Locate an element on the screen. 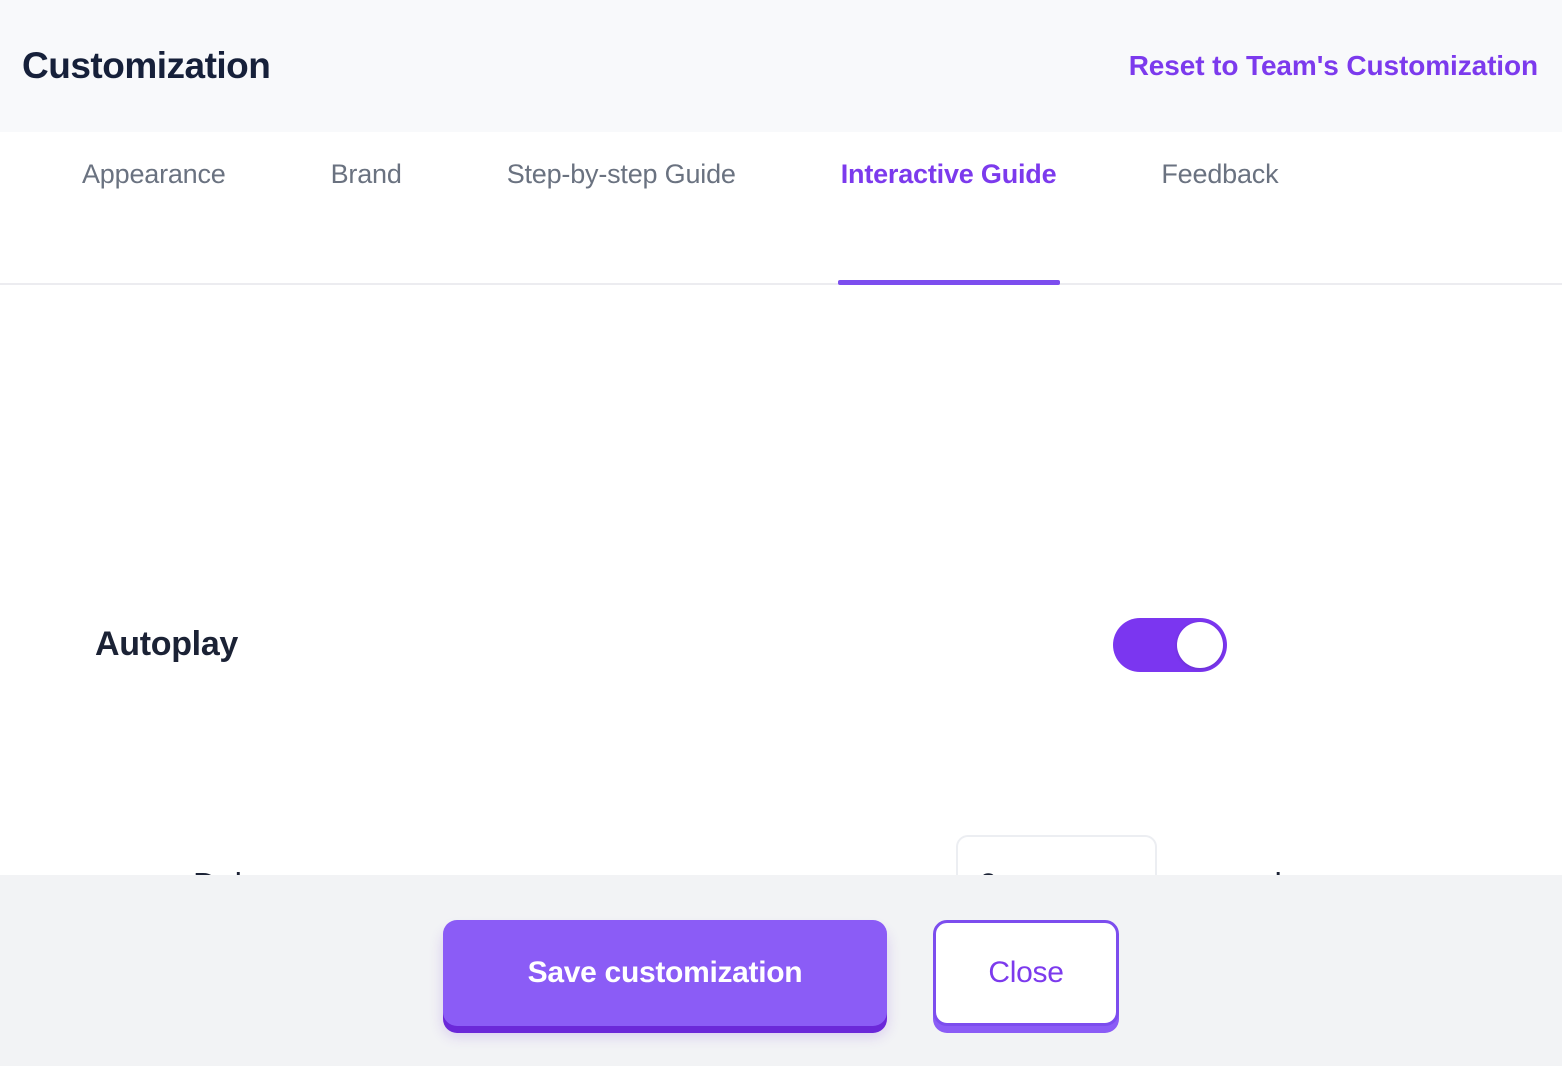  delay-control: seconds is located at coordinates (1127, 855).